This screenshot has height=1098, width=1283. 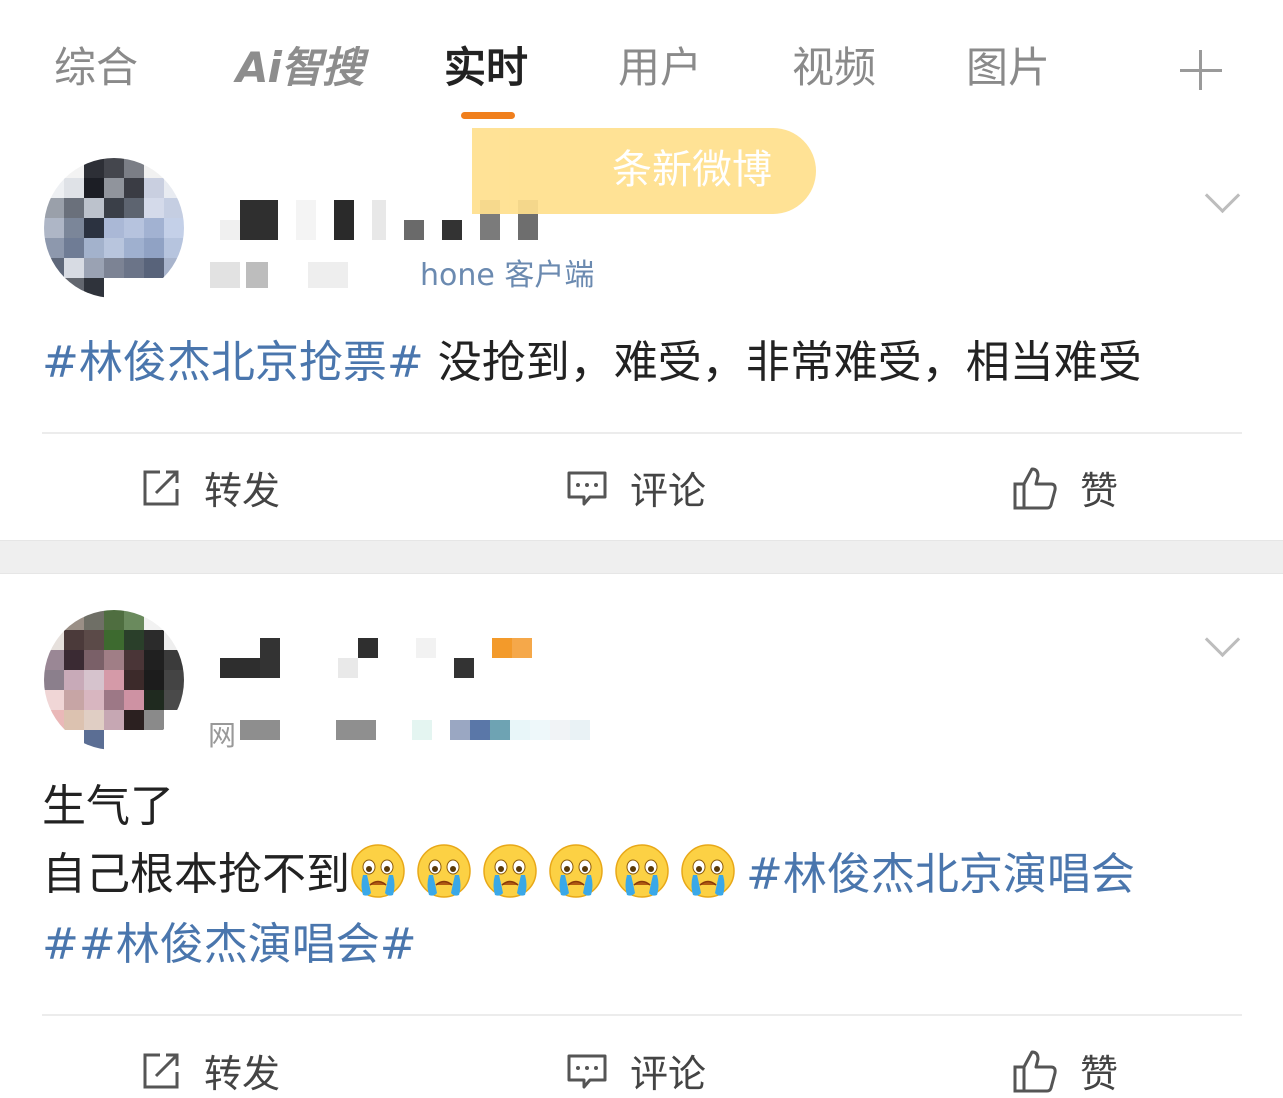 I want to click on post-content-line3: ##林俊杰演唱会#, so click(x=229, y=945).